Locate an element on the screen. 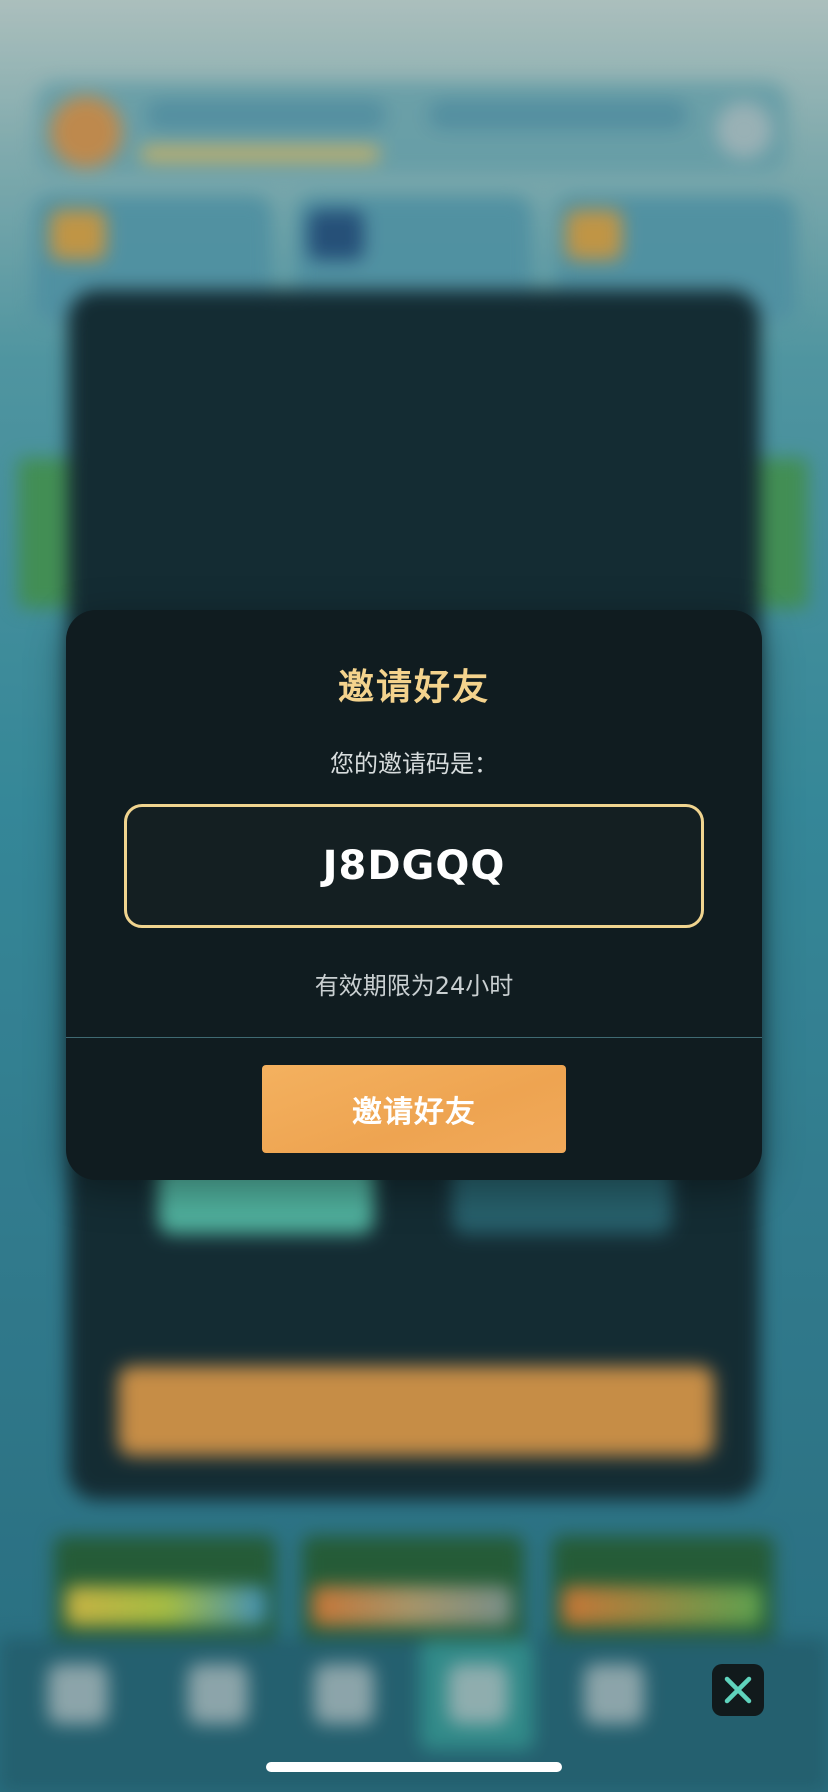  home-indicator is located at coordinates (414, 1767).